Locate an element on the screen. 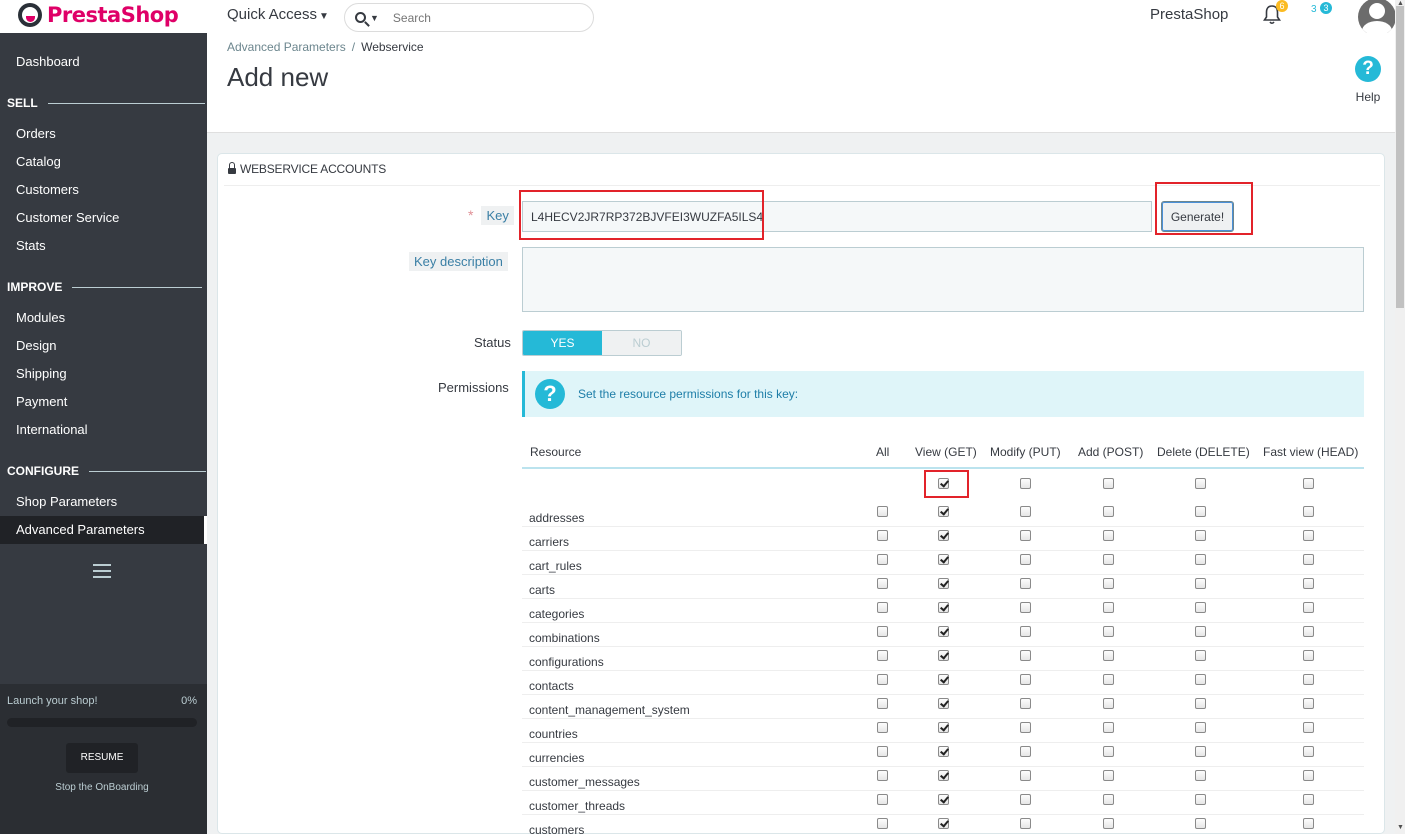  status-yes-option: YES is located at coordinates (562, 343).